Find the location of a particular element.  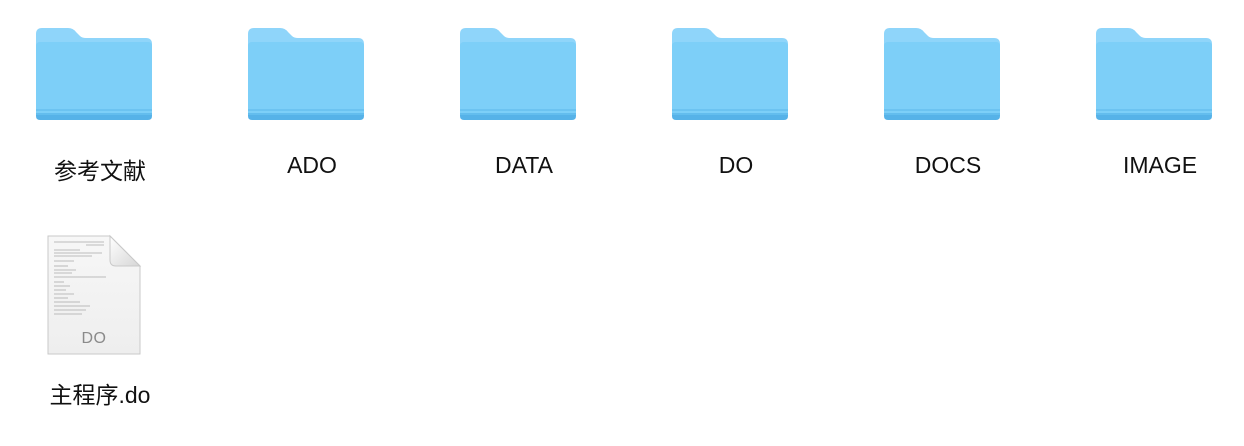

file-label: 主程序.do is located at coordinates (100, 395).